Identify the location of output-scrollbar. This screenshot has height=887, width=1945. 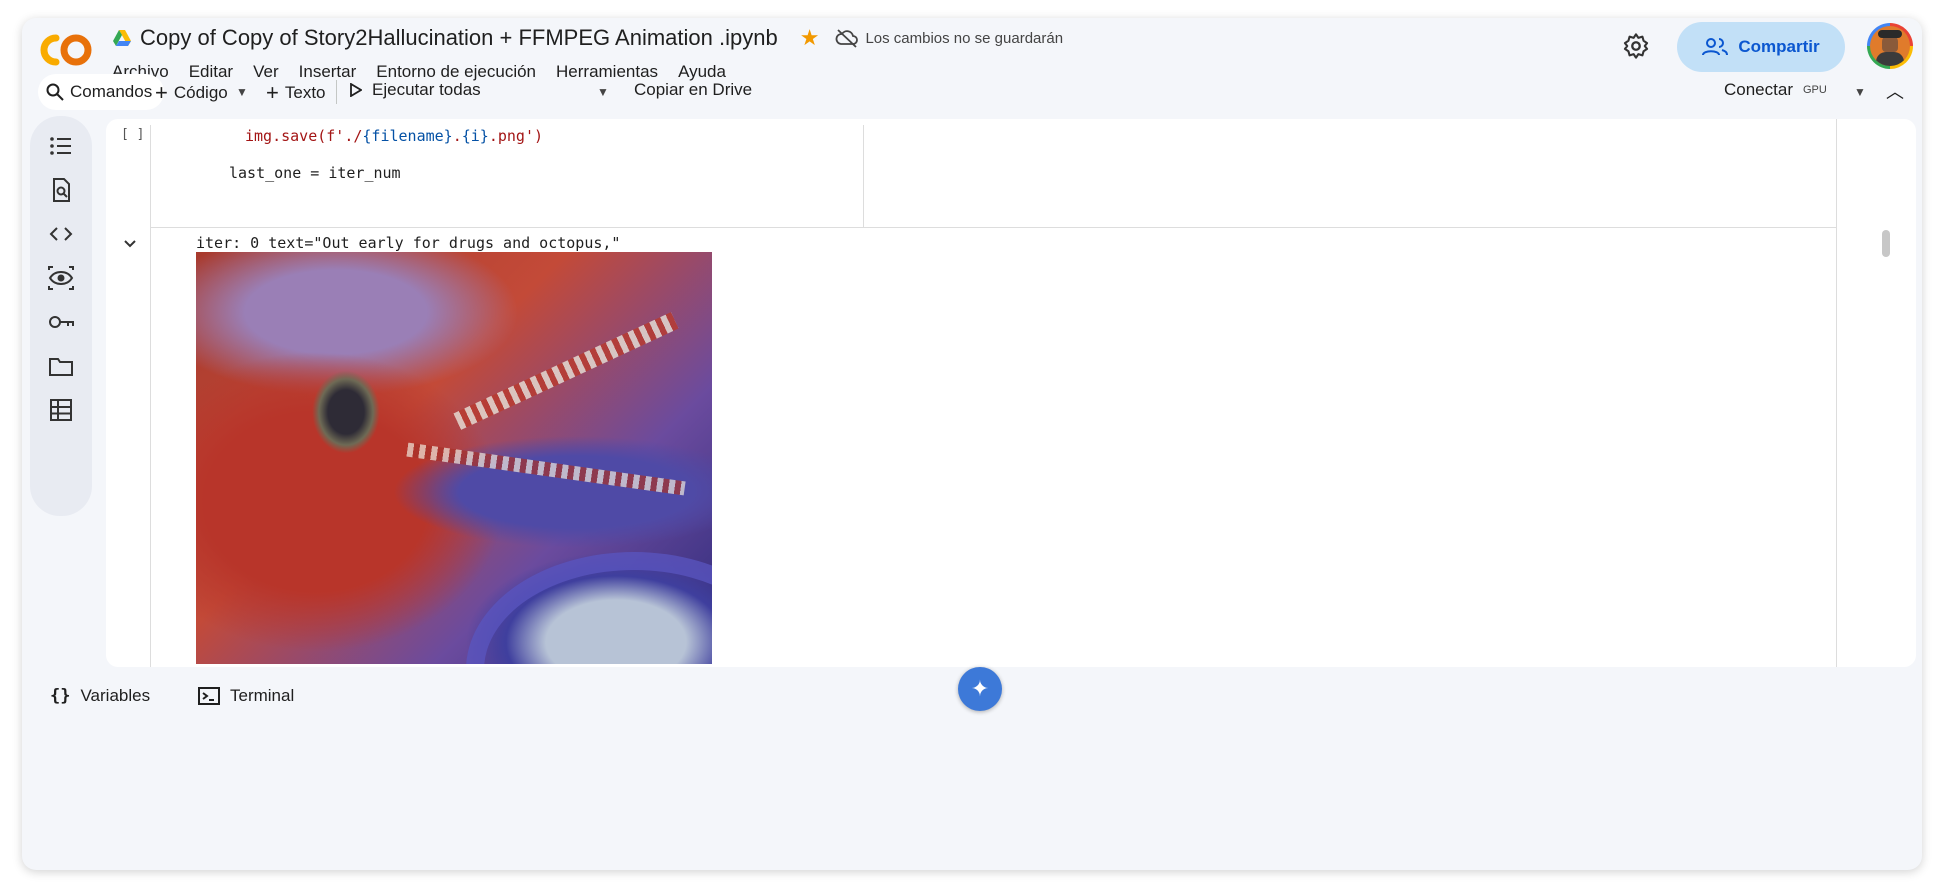
(1886, 243).